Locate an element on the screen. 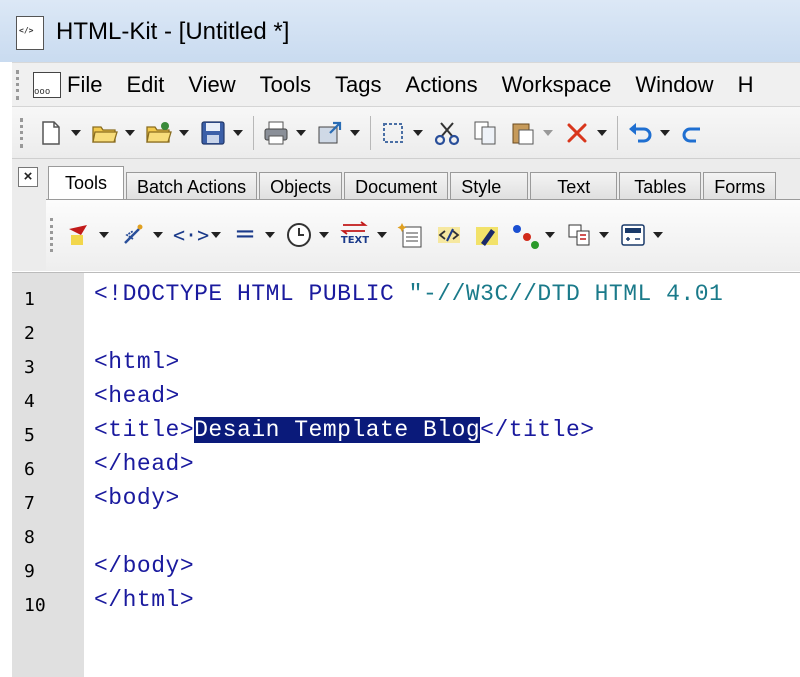  calculator-icon is located at coordinates (633, 235).